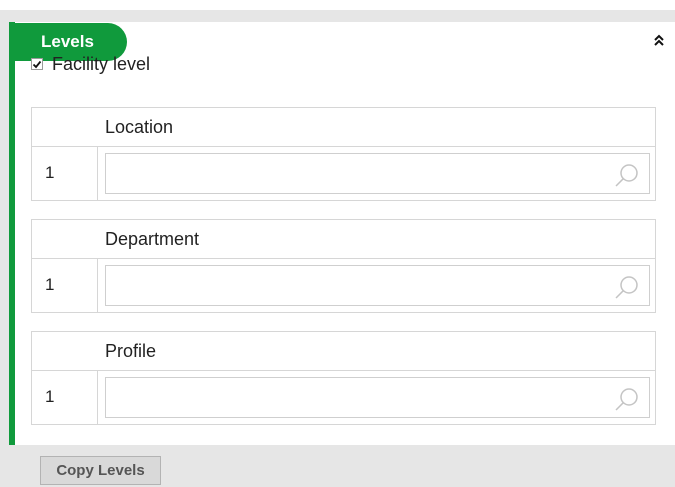  I want to click on double-chevron-up-icon, so click(659, 41).